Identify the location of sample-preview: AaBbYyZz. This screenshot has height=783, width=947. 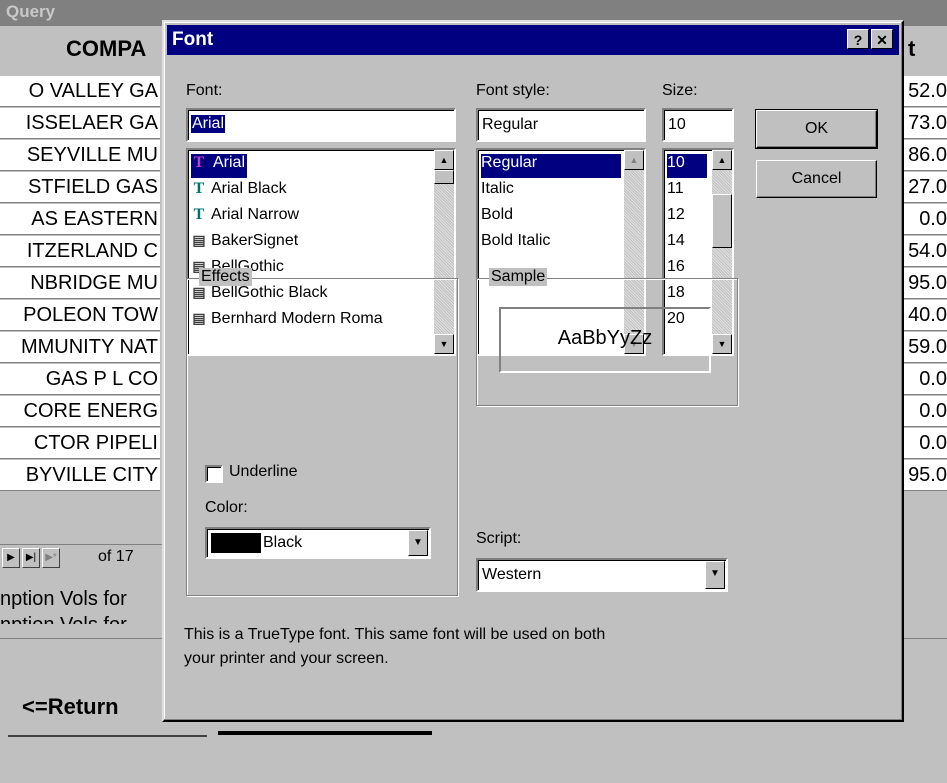
(605, 340).